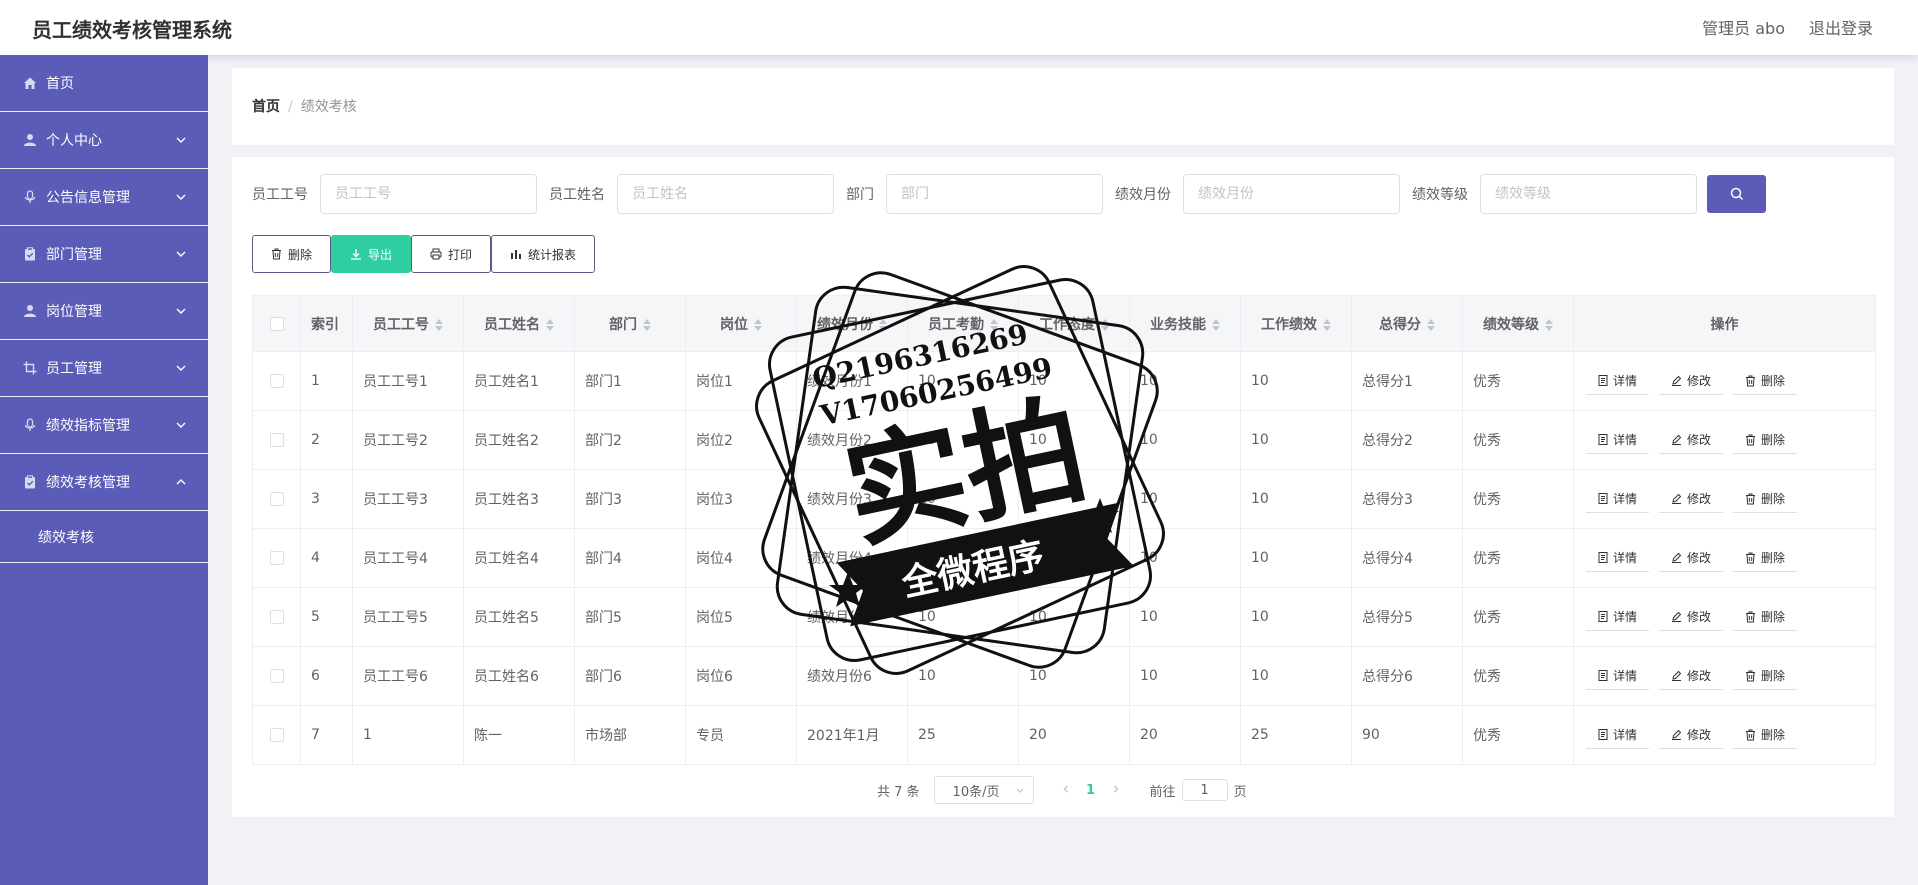 The image size is (1918, 885). Describe the element at coordinates (1019, 790) in the screenshot. I see `chevron-down-icon` at that location.